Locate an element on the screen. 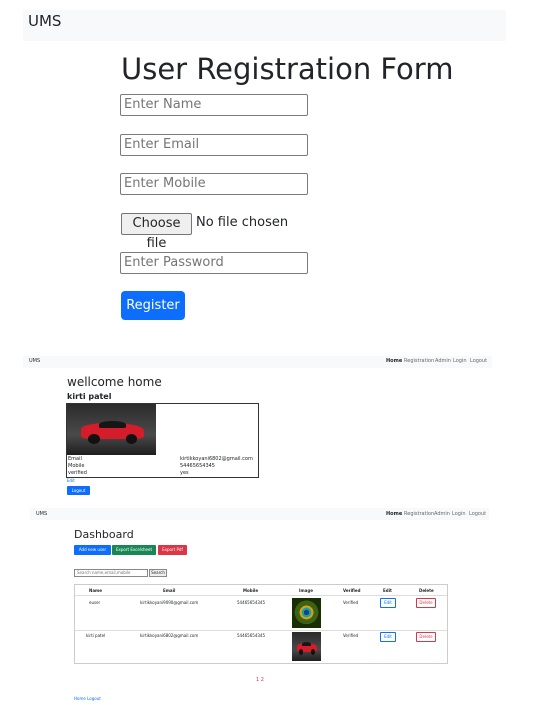 The width and height of the screenshot is (539, 716). dash-nav-admin: Admin is located at coordinates (442, 514).